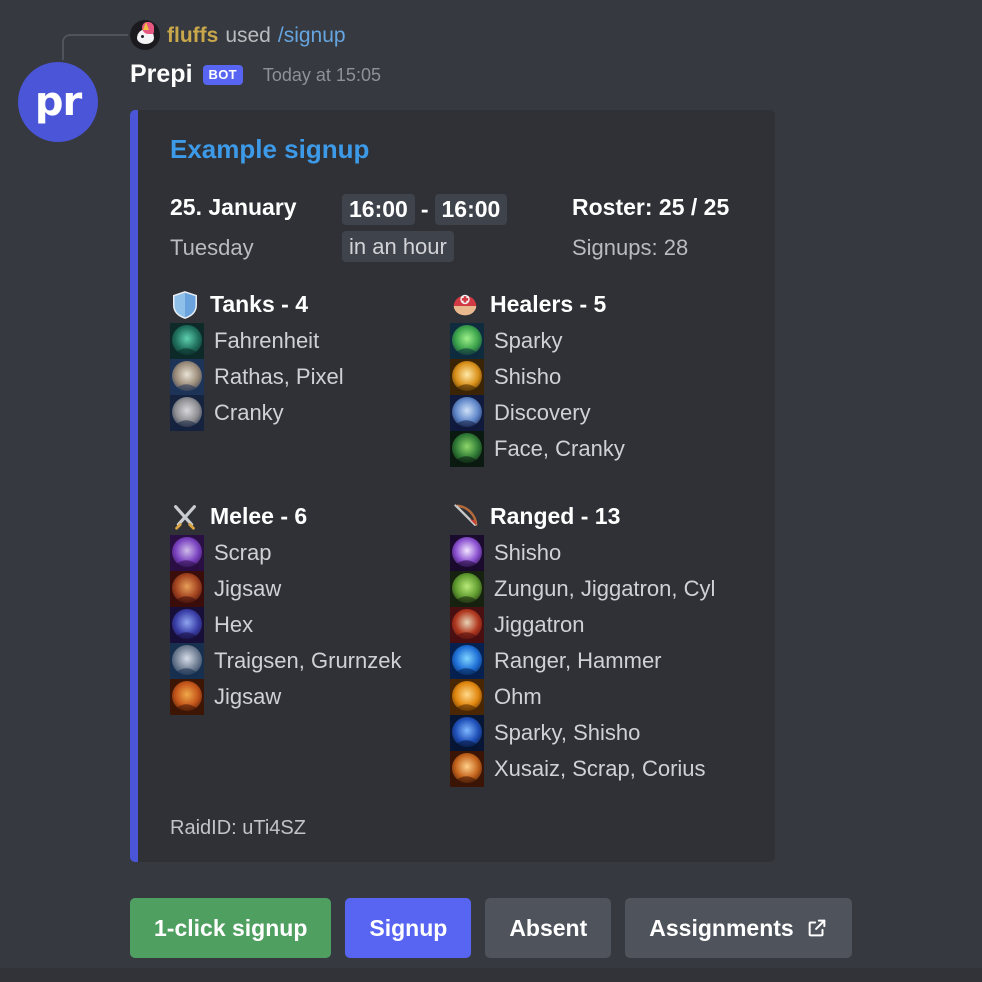 This screenshot has height=982, width=982. I want to click on event-relative-time-wrap: in an hour, so click(457, 247).